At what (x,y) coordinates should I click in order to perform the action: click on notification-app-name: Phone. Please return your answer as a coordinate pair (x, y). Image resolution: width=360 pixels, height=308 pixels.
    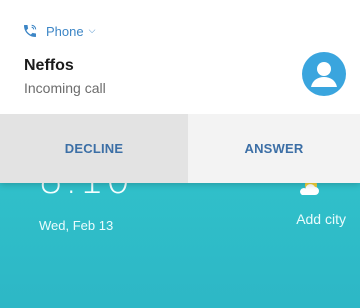
    Looking at the image, I should click on (65, 31).